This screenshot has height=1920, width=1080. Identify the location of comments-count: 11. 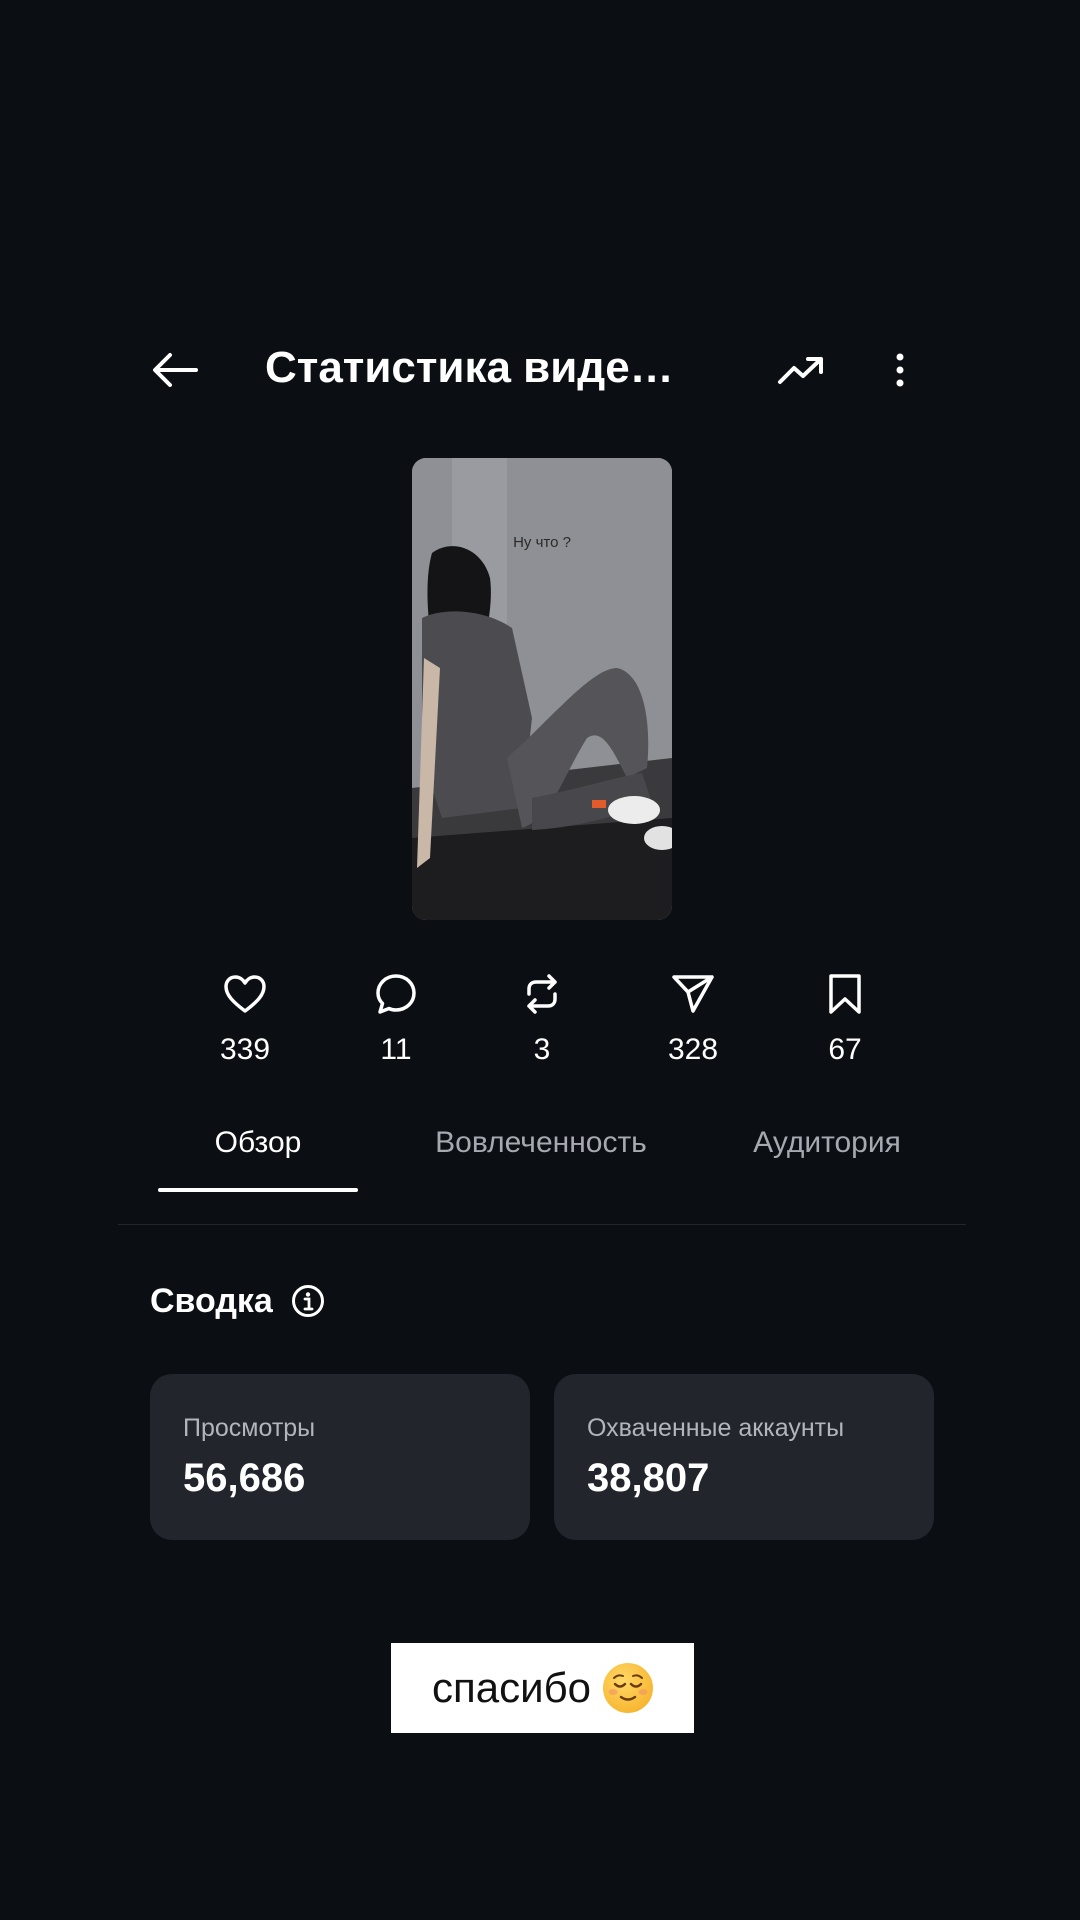
(396, 1049).